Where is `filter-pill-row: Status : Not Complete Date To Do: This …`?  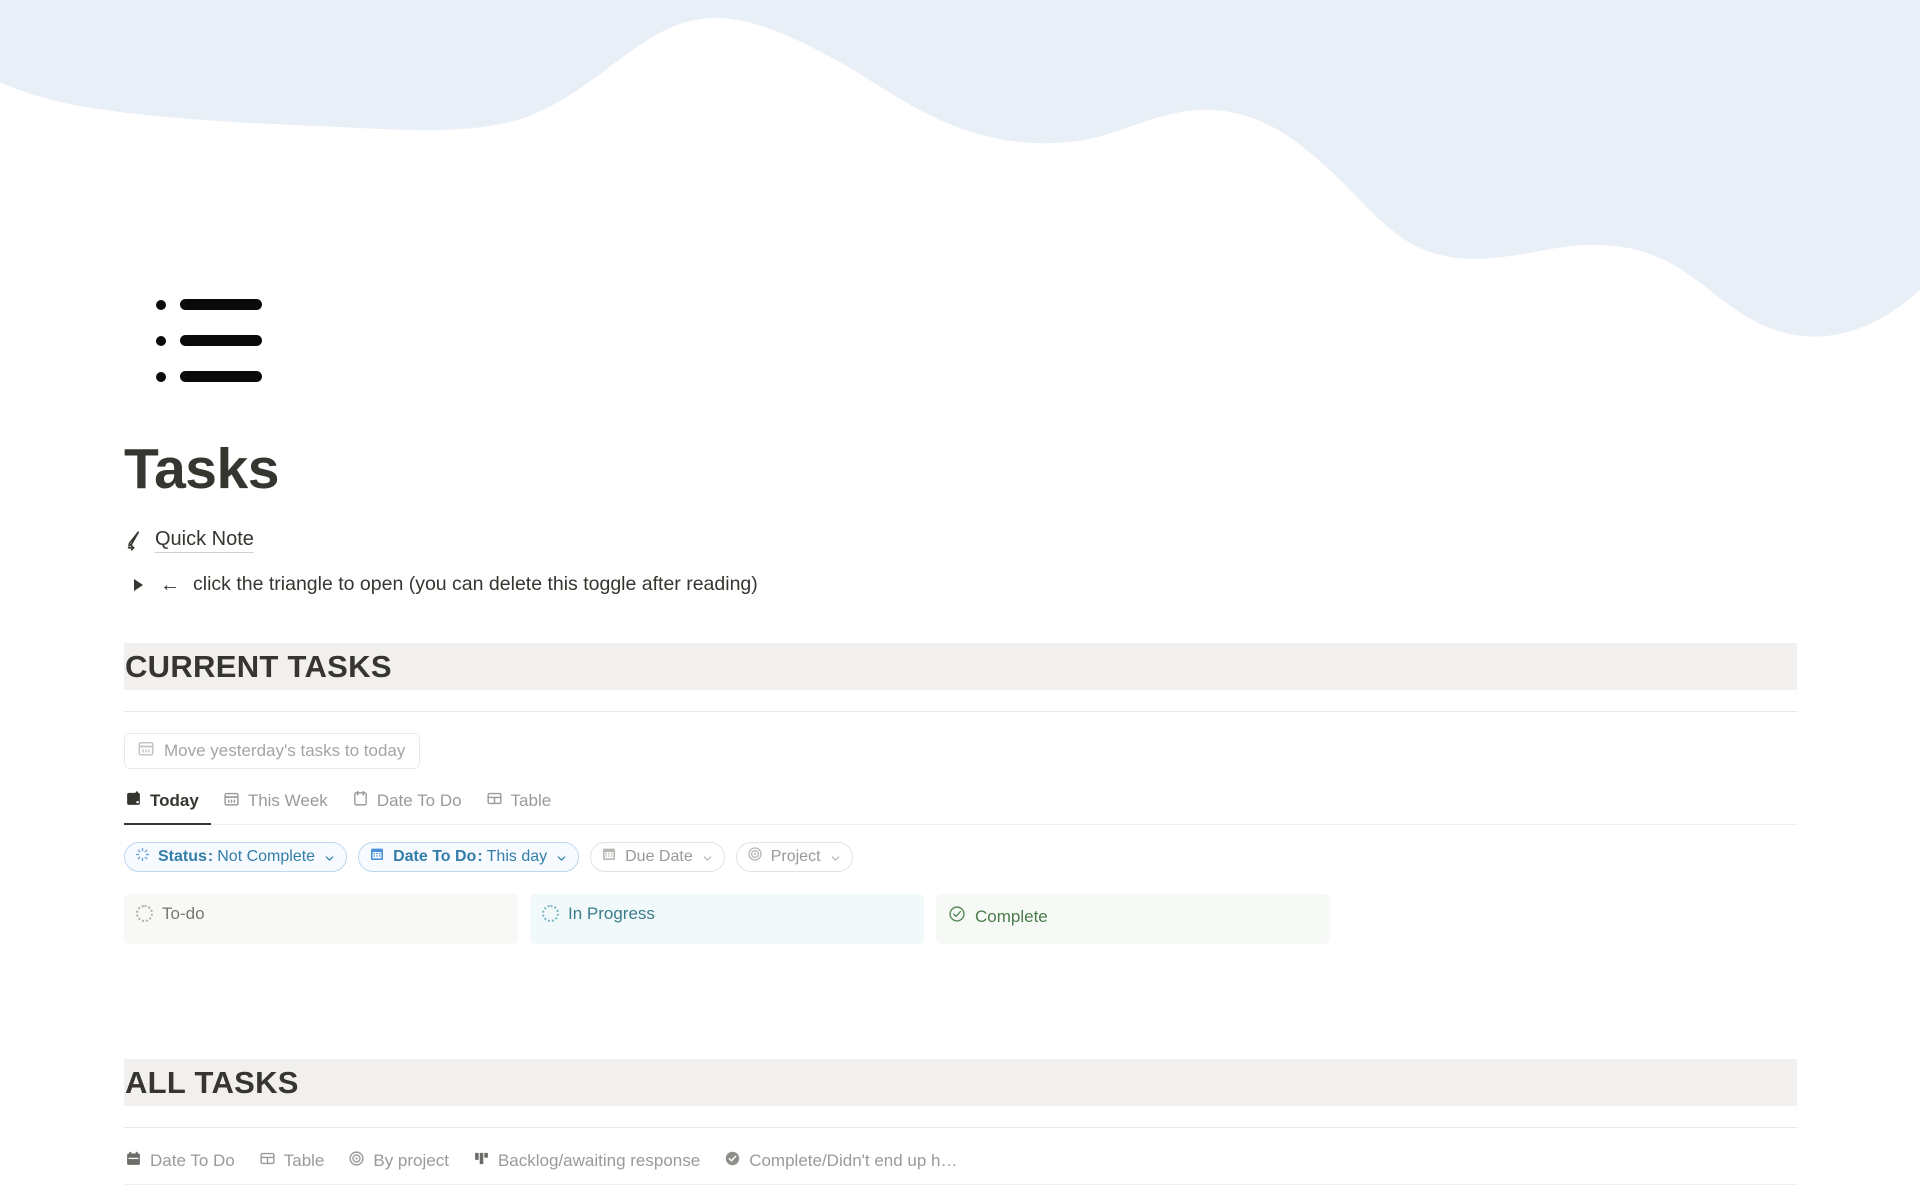
filter-pill-row: Status : Not Complete Date To Do: This … is located at coordinates (1022, 856).